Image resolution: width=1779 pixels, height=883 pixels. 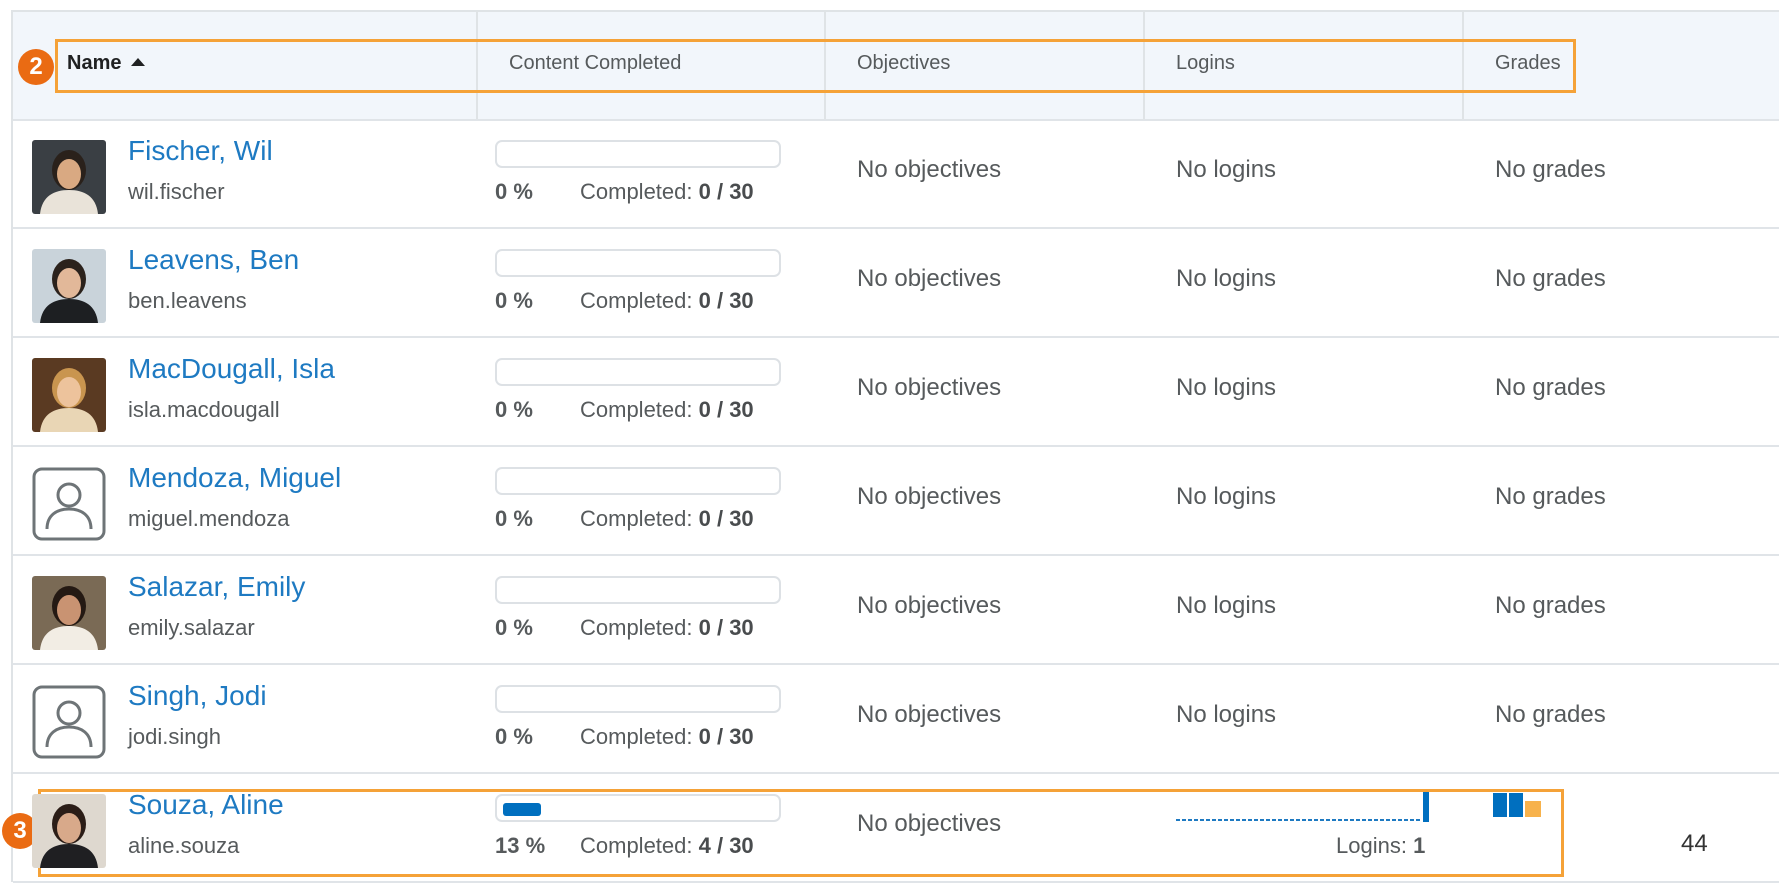 I want to click on completed-value: 4 / 30, so click(x=726, y=845).